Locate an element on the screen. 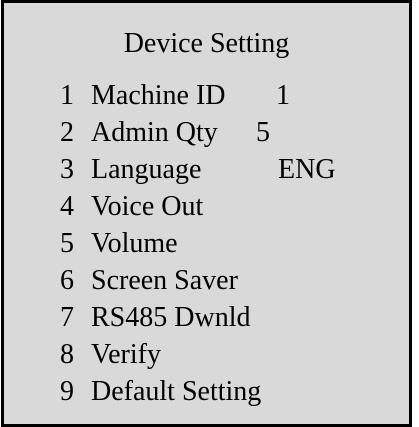 This screenshot has width=419, height=427. menu-item-value: 1 is located at coordinates (283, 95).